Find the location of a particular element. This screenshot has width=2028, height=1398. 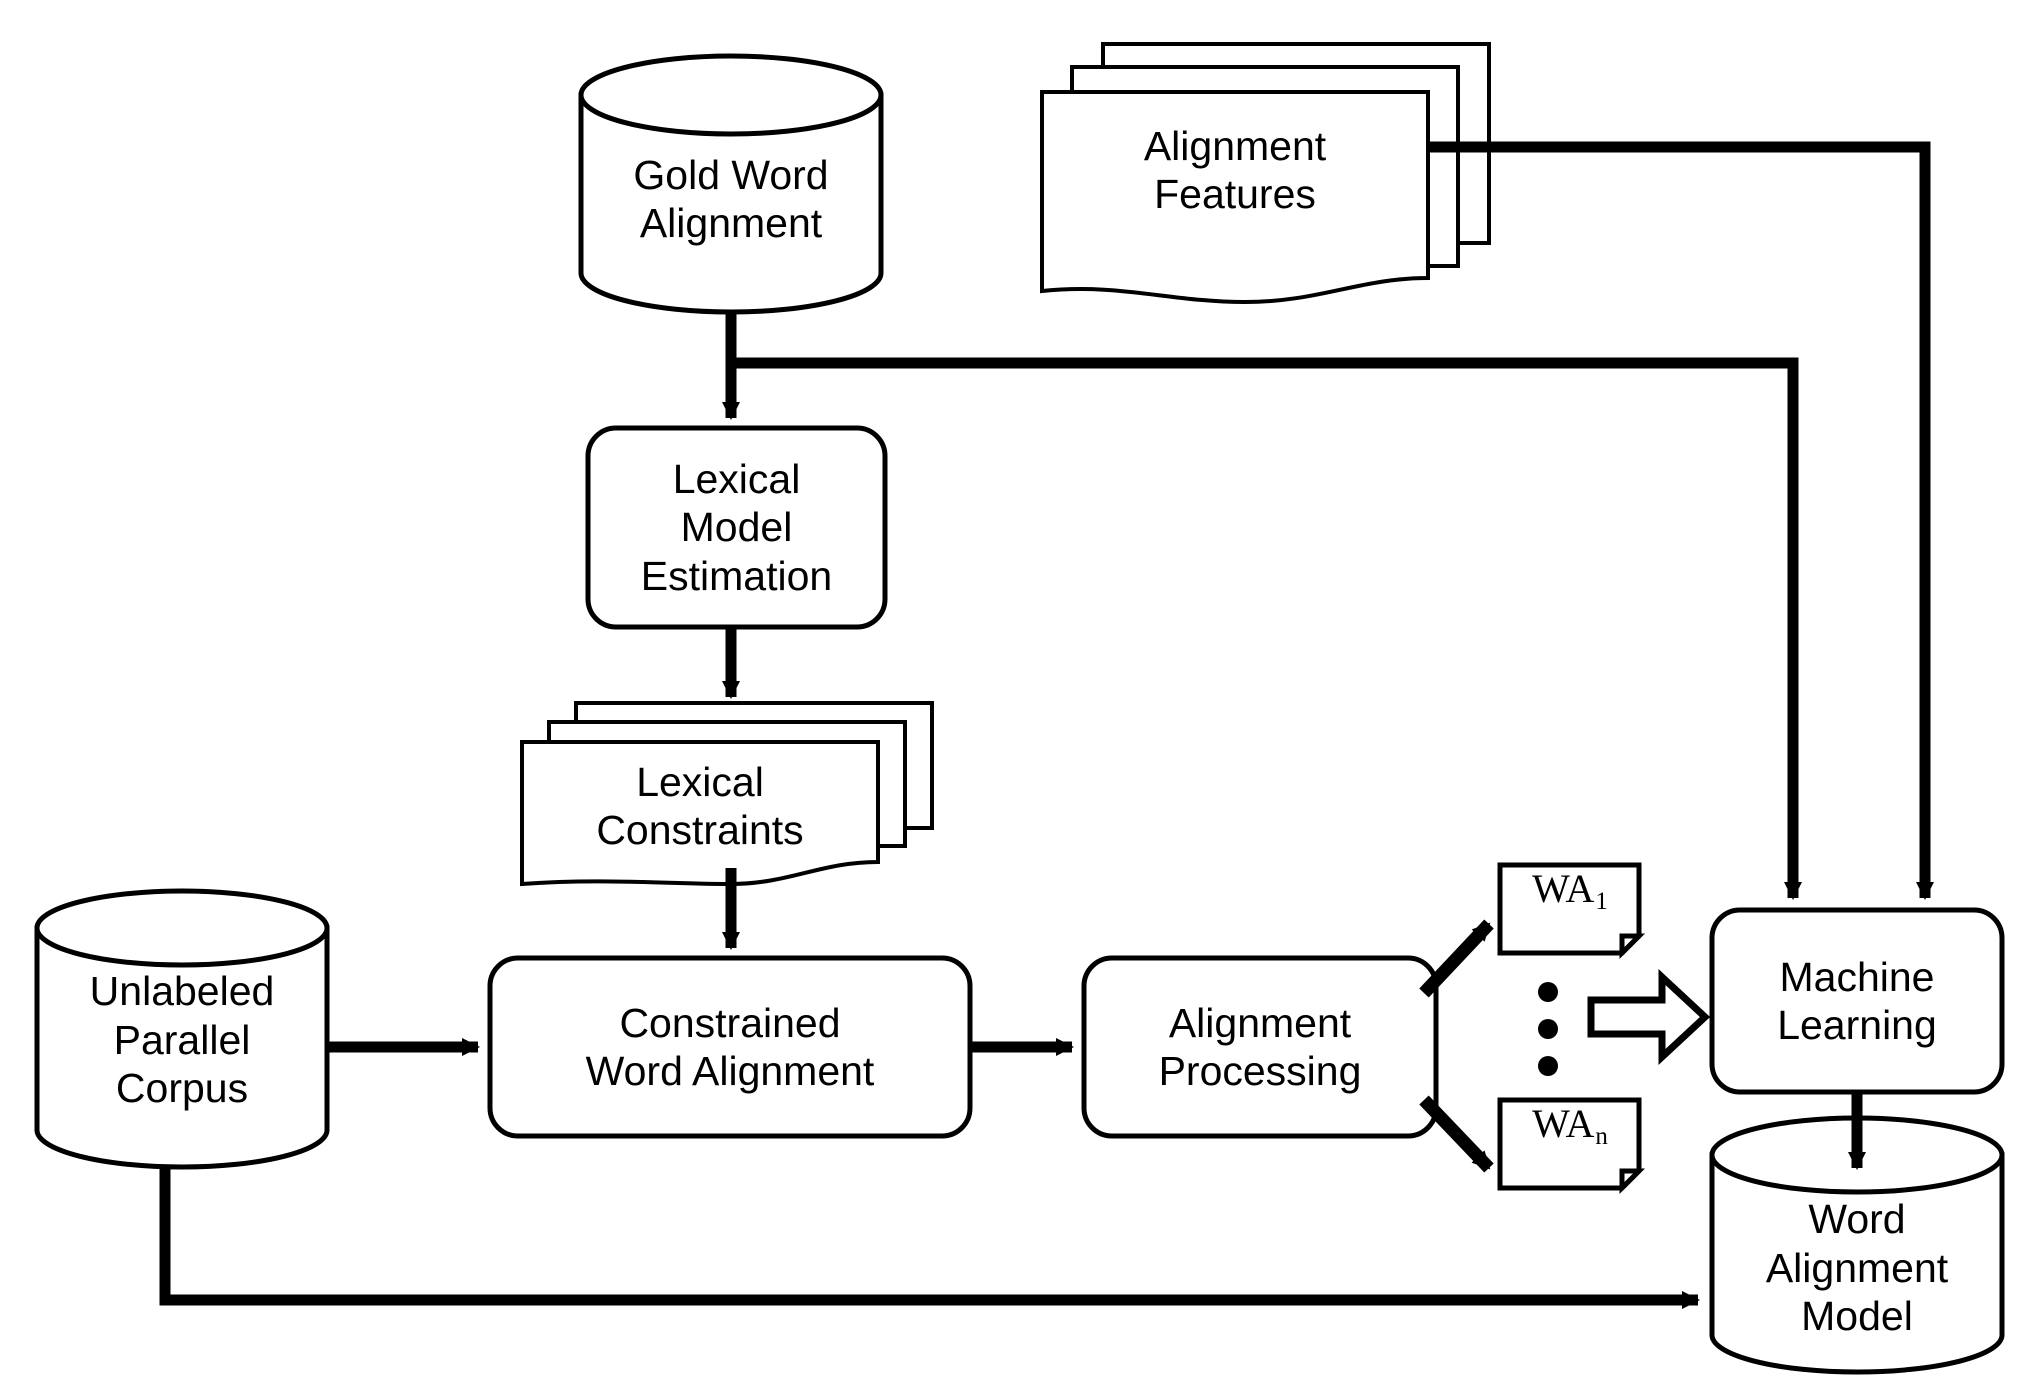

node-alignment-features is located at coordinates (1265, 173).